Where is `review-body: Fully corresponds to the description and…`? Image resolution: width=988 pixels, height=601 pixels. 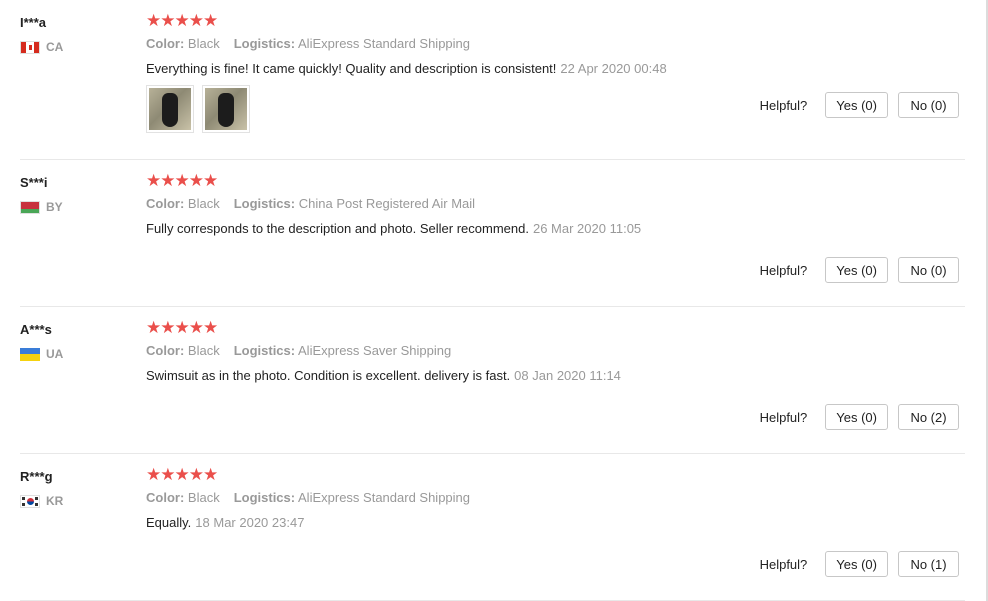
review-body: Fully corresponds to the description and… is located at coordinates (337, 228).